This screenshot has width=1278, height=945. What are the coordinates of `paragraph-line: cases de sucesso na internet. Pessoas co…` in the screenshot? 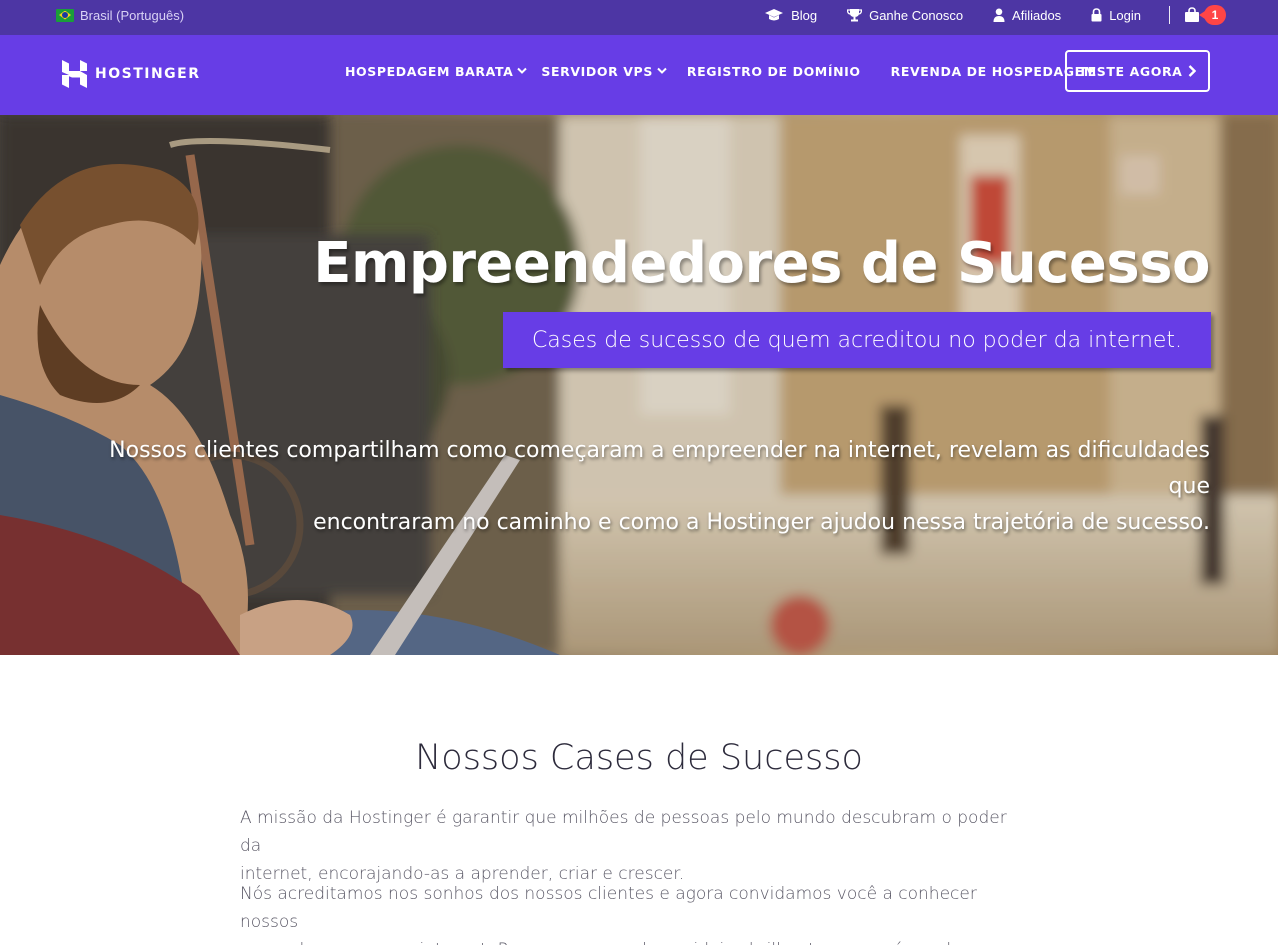 It's located at (635, 940).